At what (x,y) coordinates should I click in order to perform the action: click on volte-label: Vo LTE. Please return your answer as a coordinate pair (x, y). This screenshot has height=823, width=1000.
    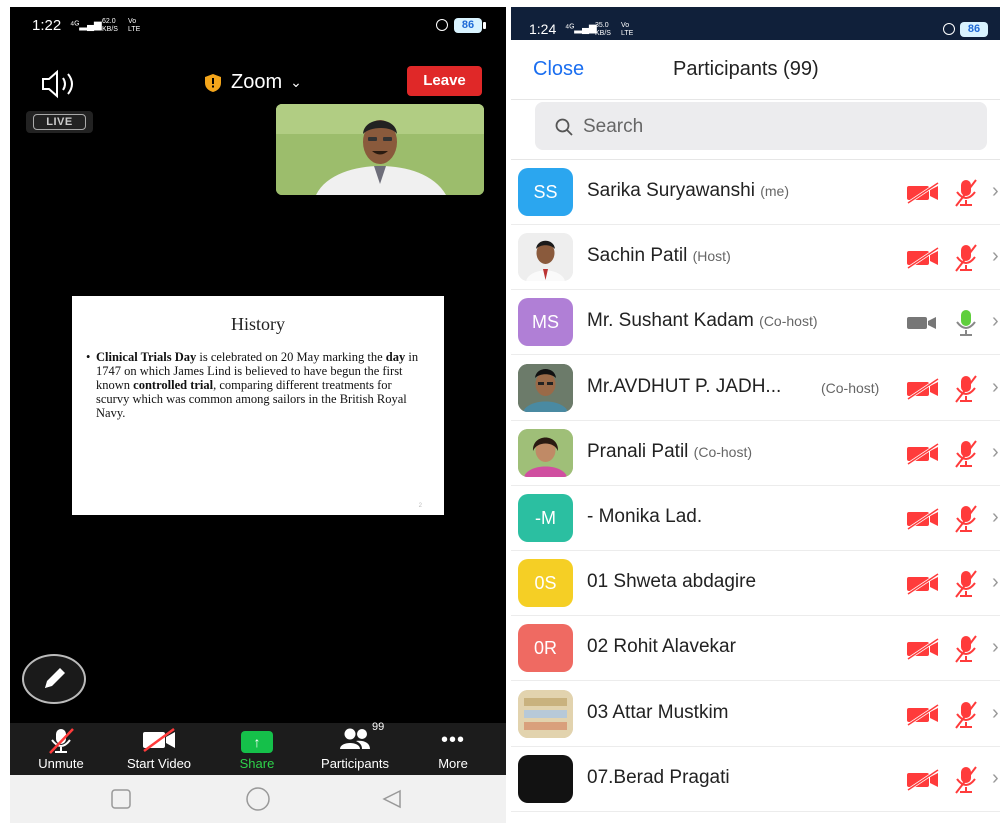
    Looking at the image, I should click on (134, 26).